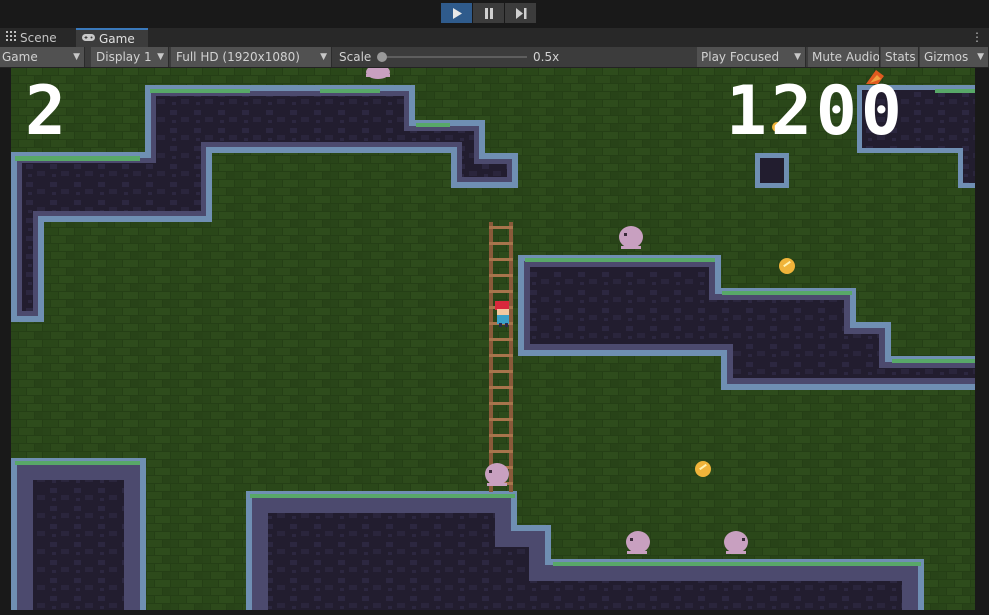  Describe the element at coordinates (982, 341) in the screenshot. I see `view-frame-right` at that location.